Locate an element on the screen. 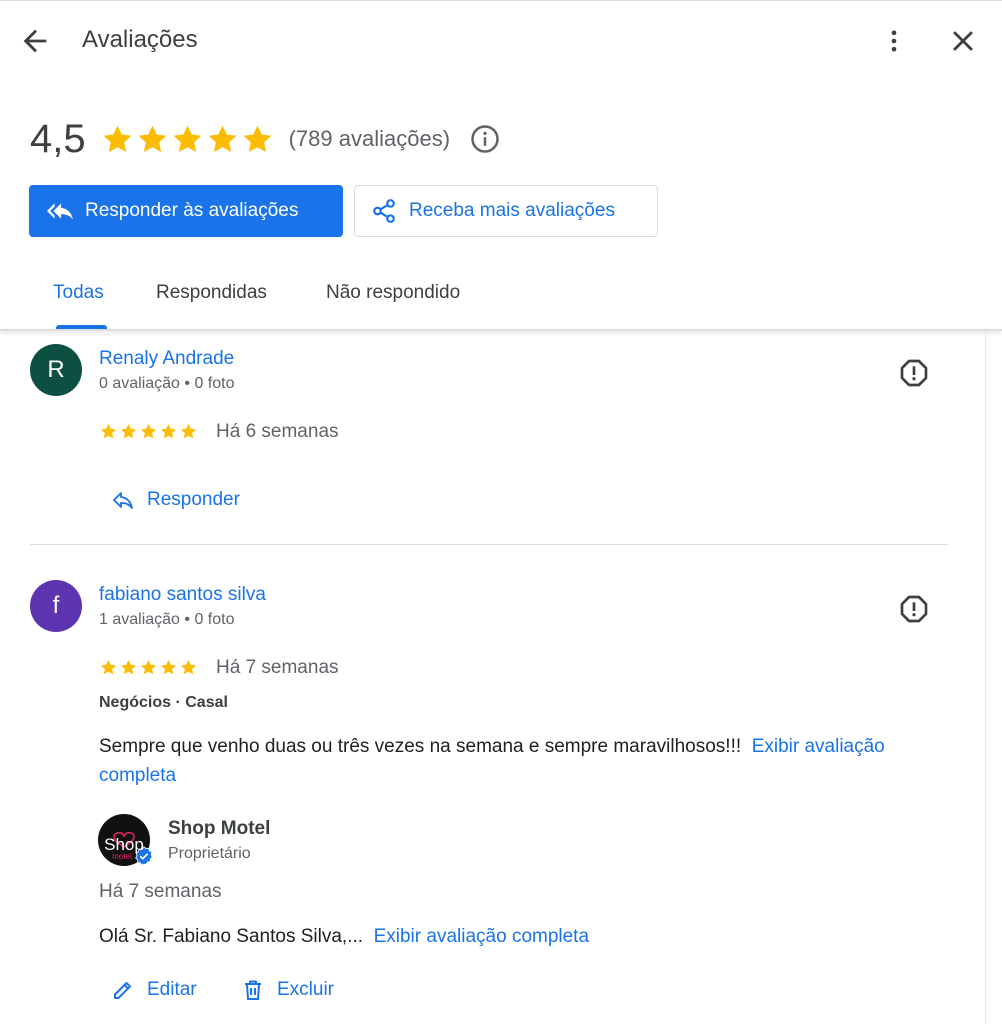 The width and height of the screenshot is (1002, 1024). back-button is located at coordinates (35, 41).